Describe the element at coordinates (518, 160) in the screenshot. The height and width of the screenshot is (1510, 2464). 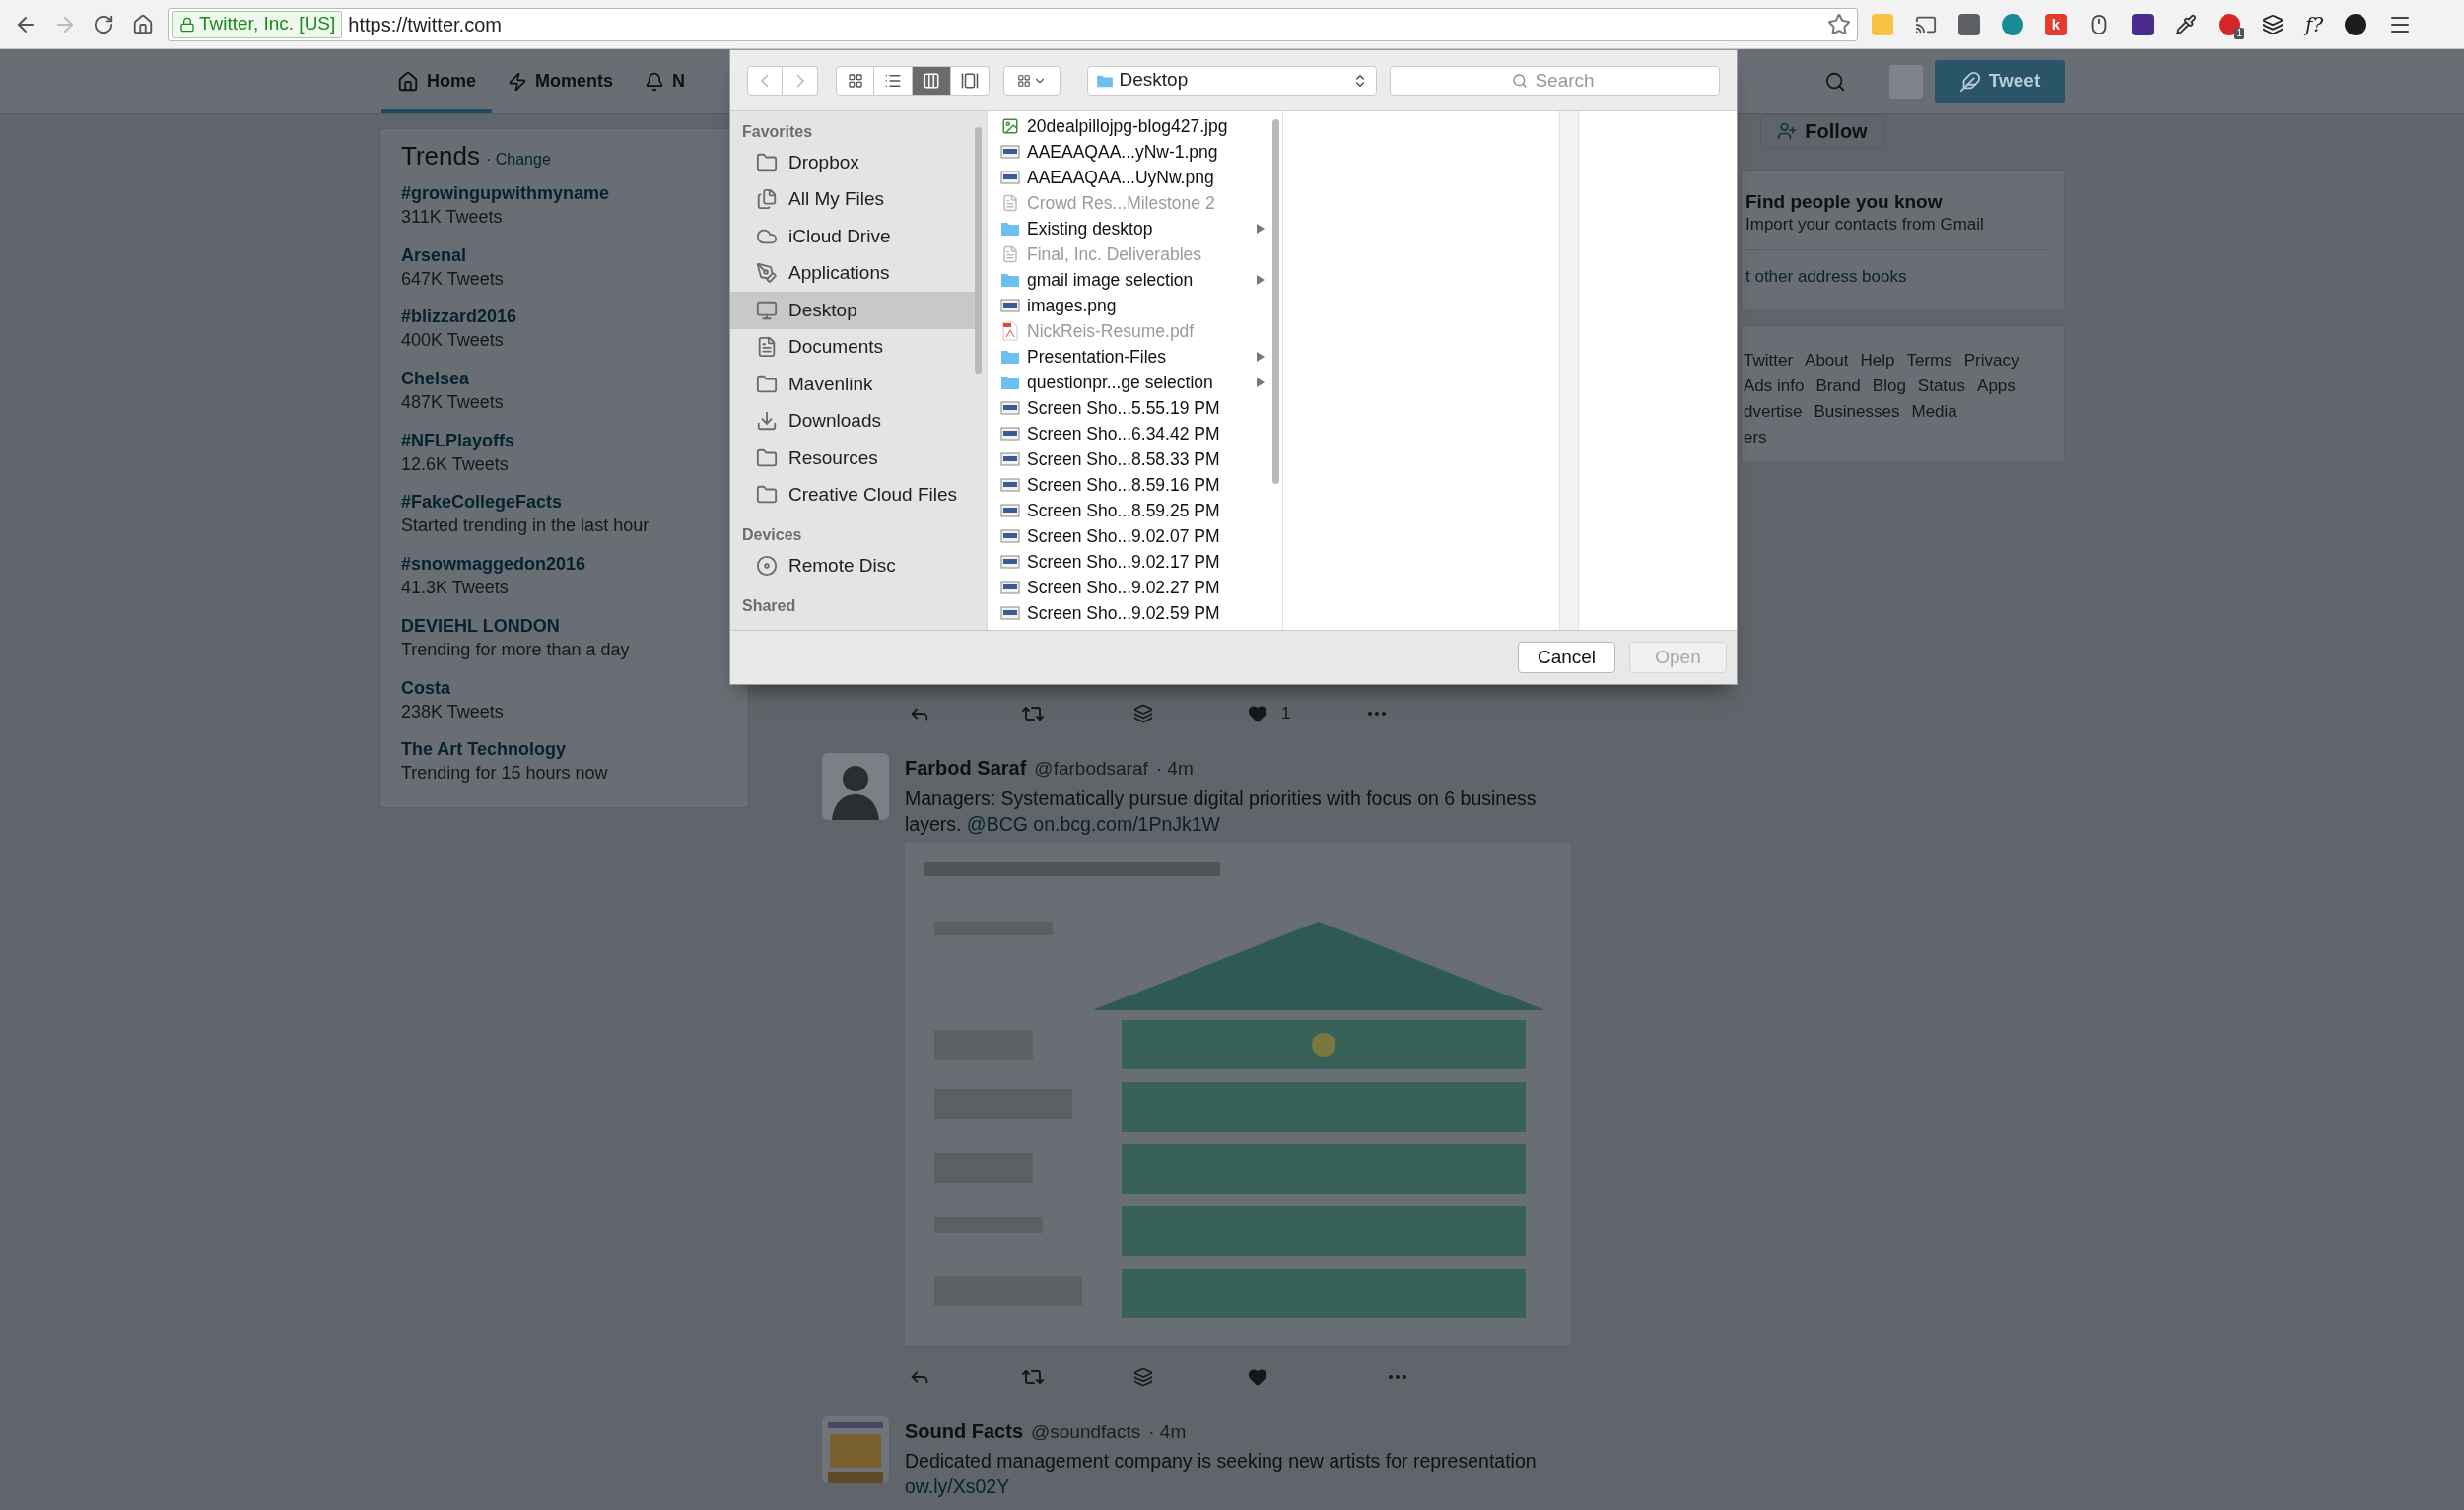
I see `change-link: · Change` at that location.